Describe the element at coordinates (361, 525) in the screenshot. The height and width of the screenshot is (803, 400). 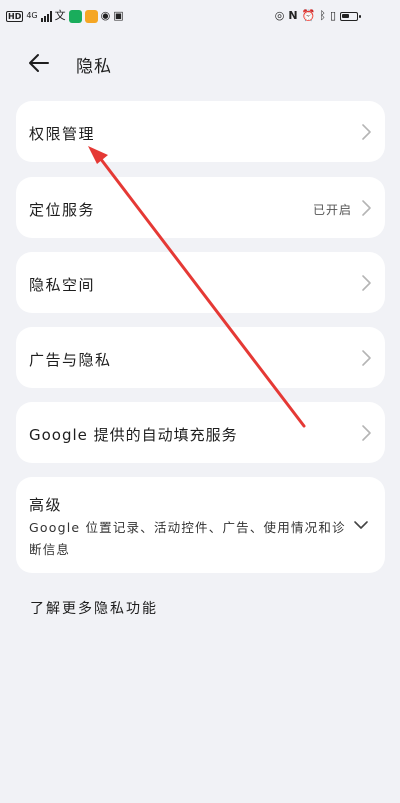
I see `chevron-down-icon` at that location.